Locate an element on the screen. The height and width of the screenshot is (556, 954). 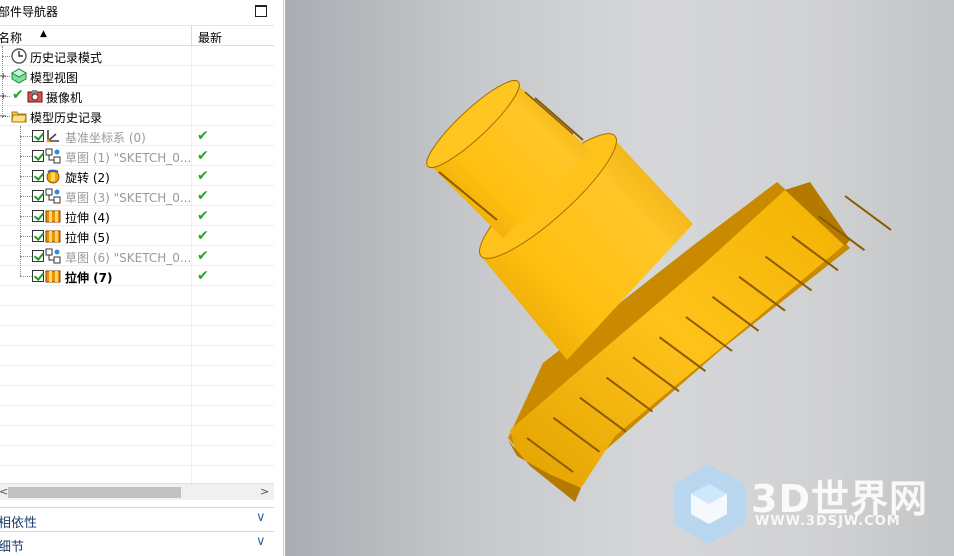
scroll-right-icon: > is located at coordinates (264, 491).